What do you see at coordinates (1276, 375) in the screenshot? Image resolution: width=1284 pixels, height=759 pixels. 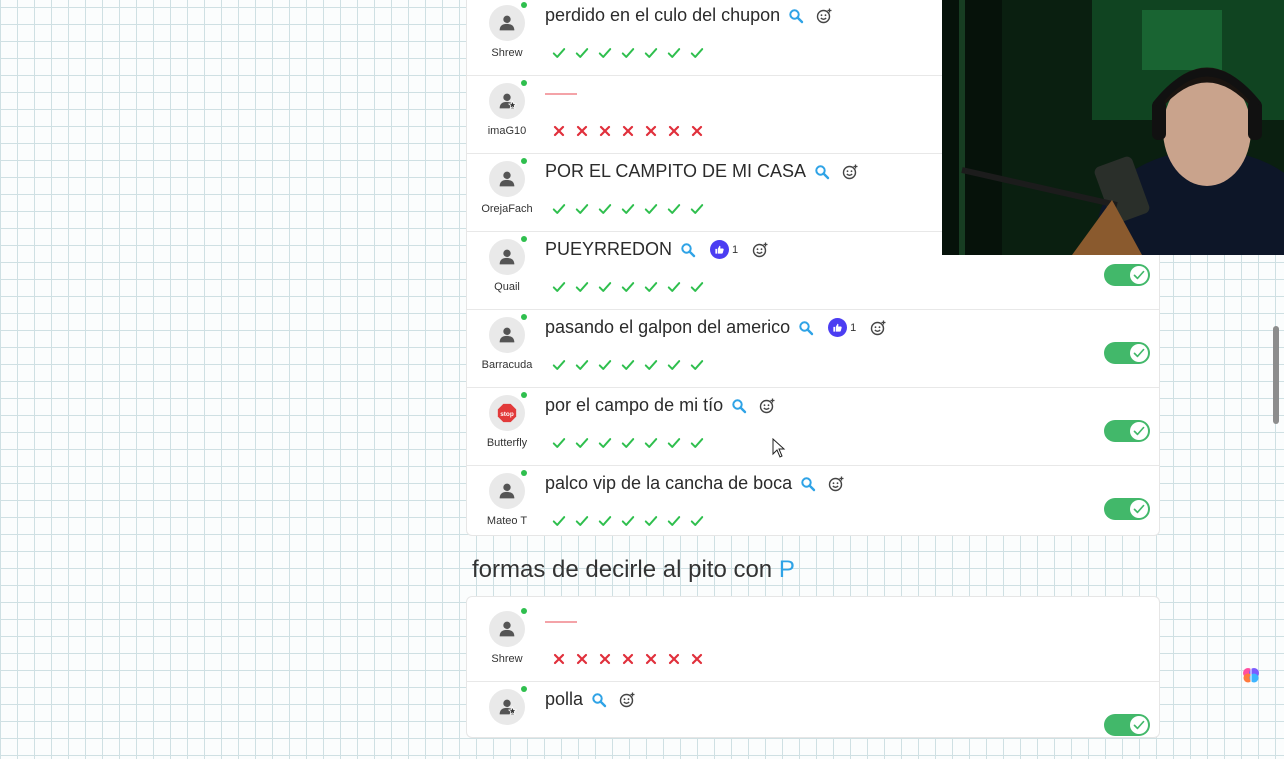 I see `page-scrollbar` at bounding box center [1276, 375].